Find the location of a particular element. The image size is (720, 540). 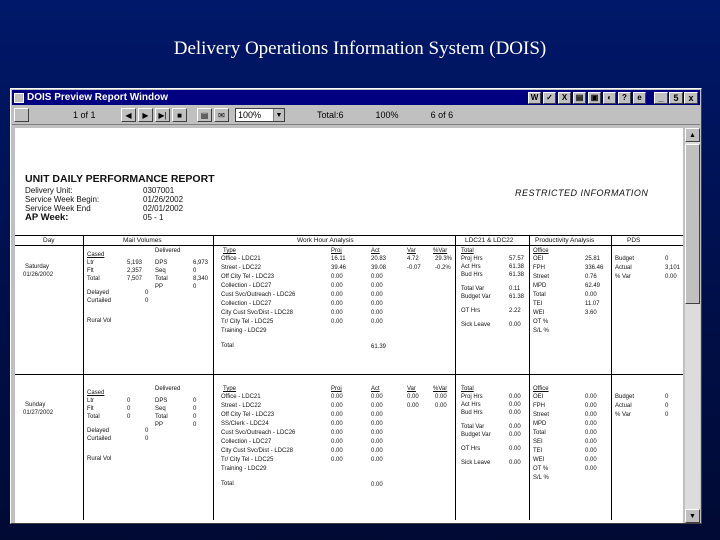

app-icon is located at coordinates (19, 97).